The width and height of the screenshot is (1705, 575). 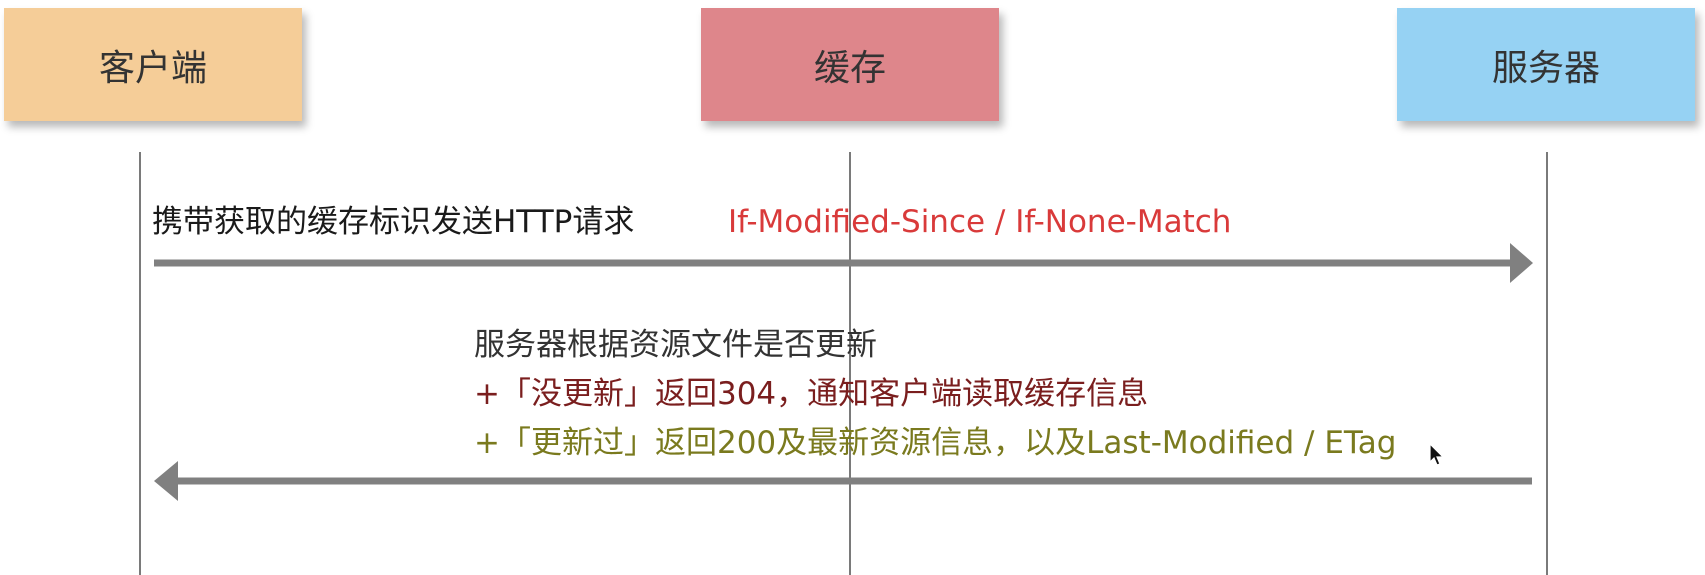 I want to click on cache-box: 缓存, so click(x=850, y=64).